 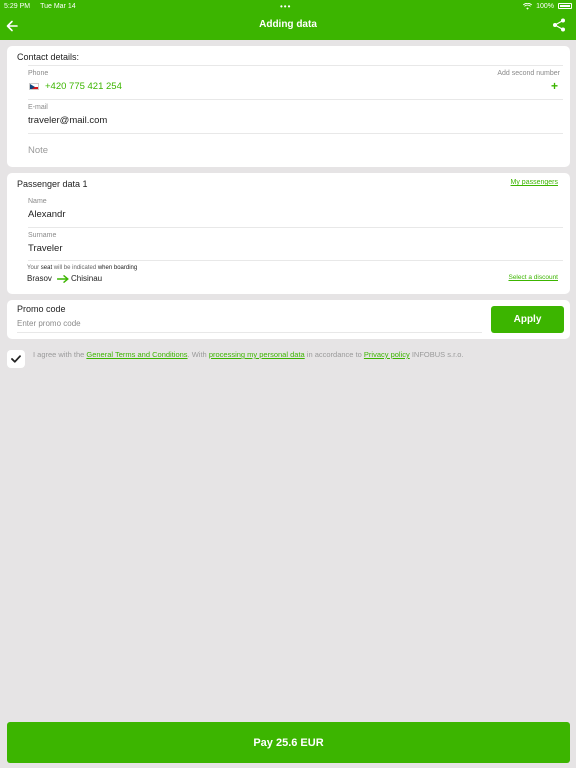 What do you see at coordinates (48, 57) in the screenshot?
I see `contact-details-title: Contact details:` at bounding box center [48, 57].